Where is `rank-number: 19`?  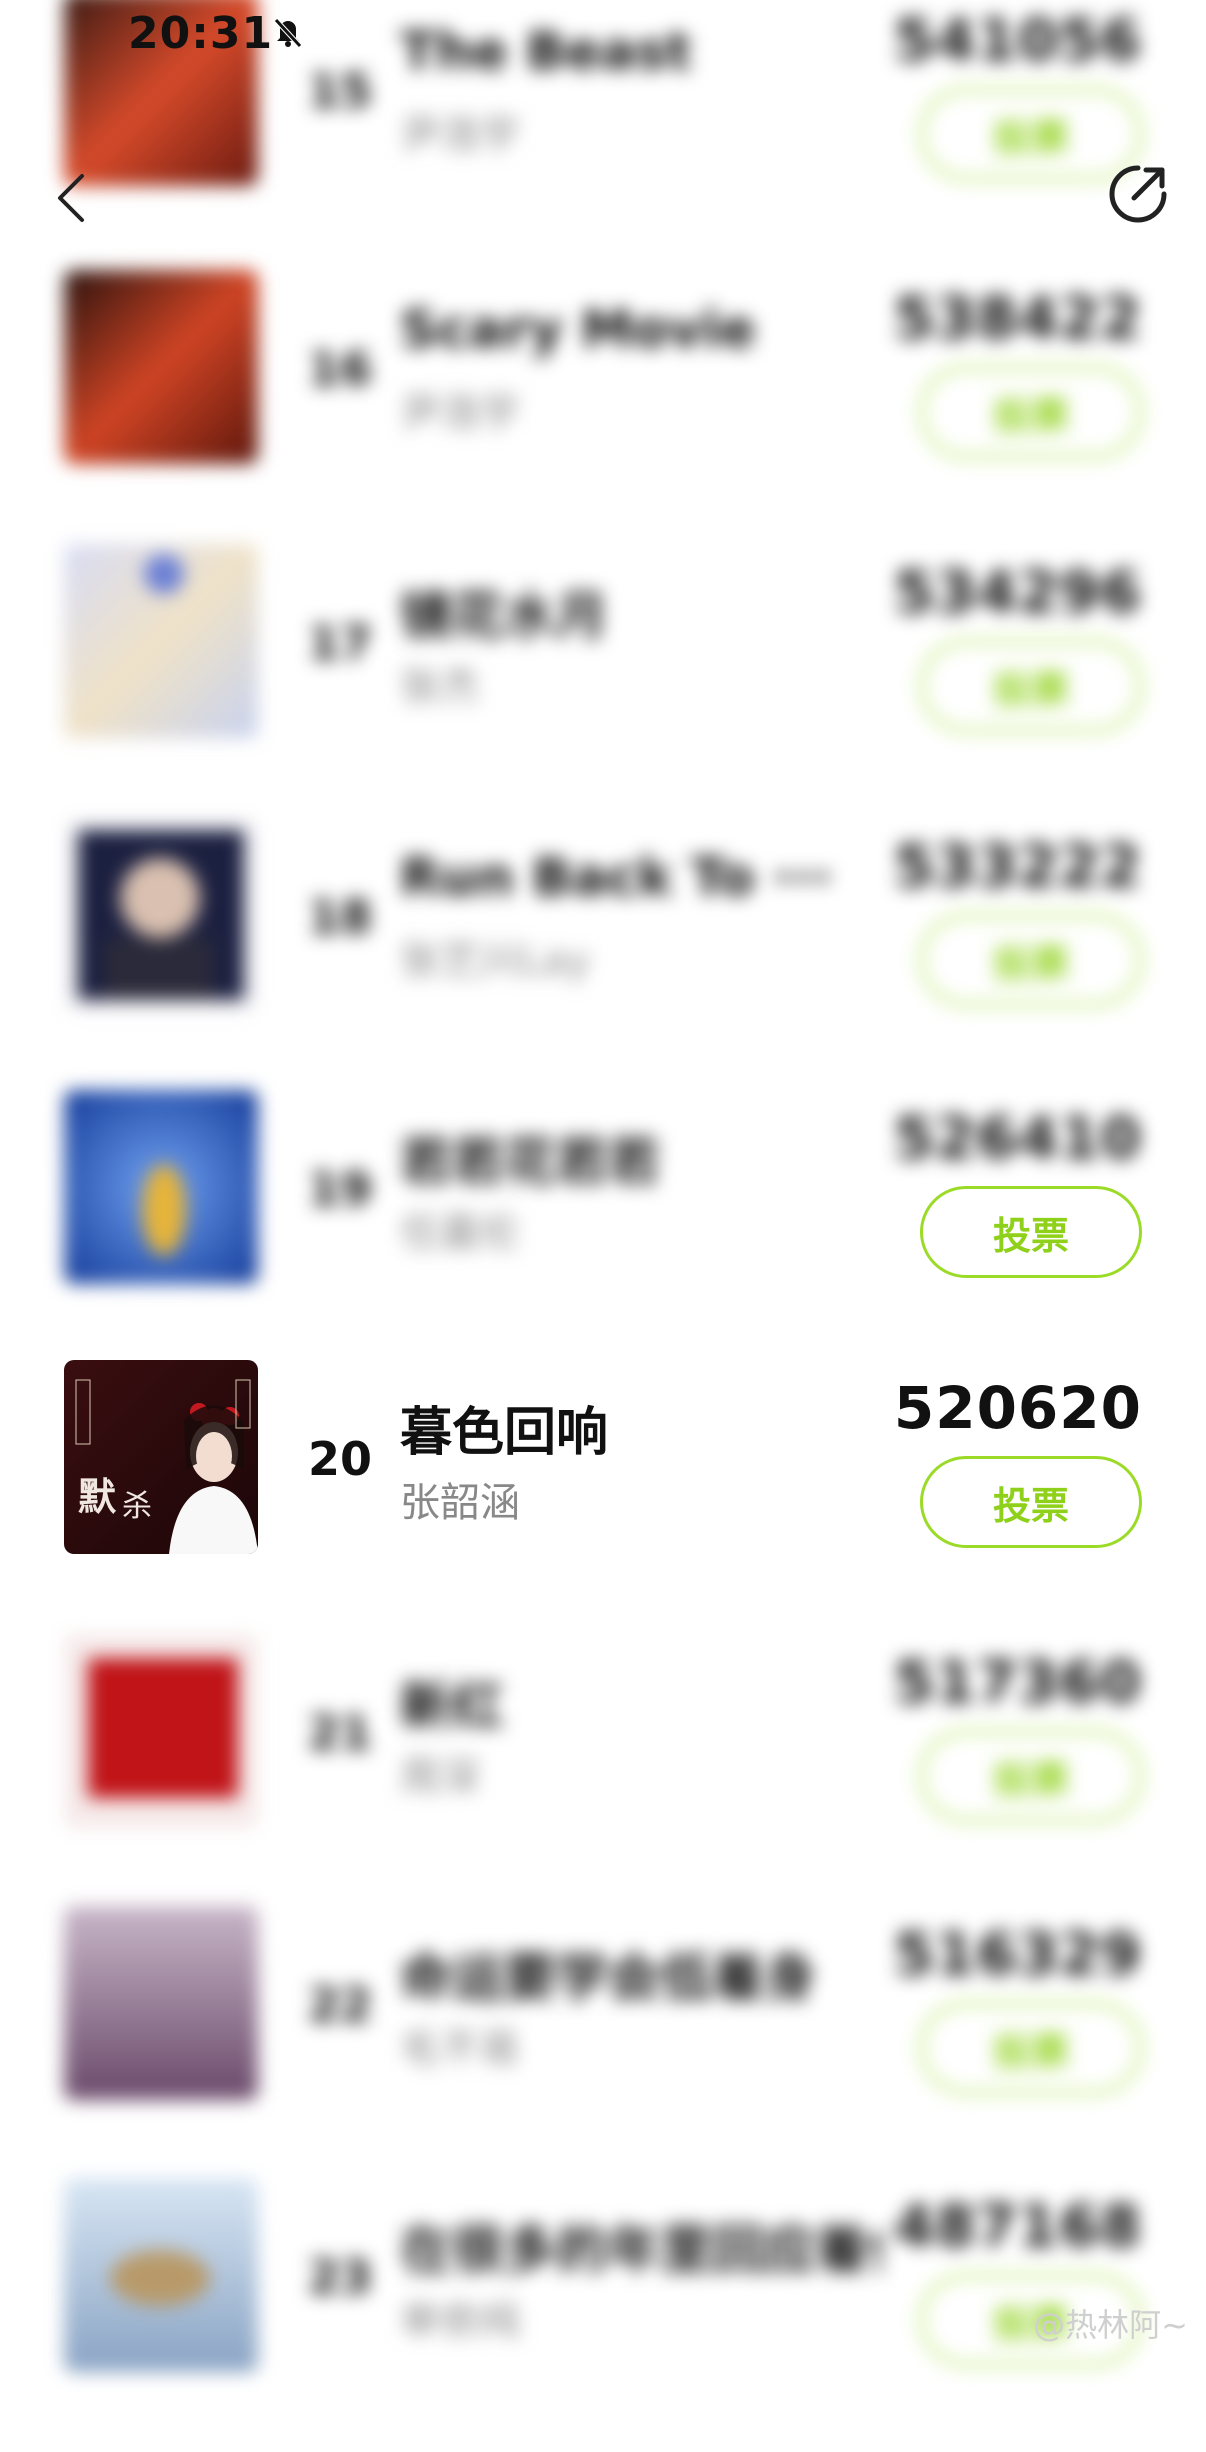 rank-number: 19 is located at coordinates (339, 1189).